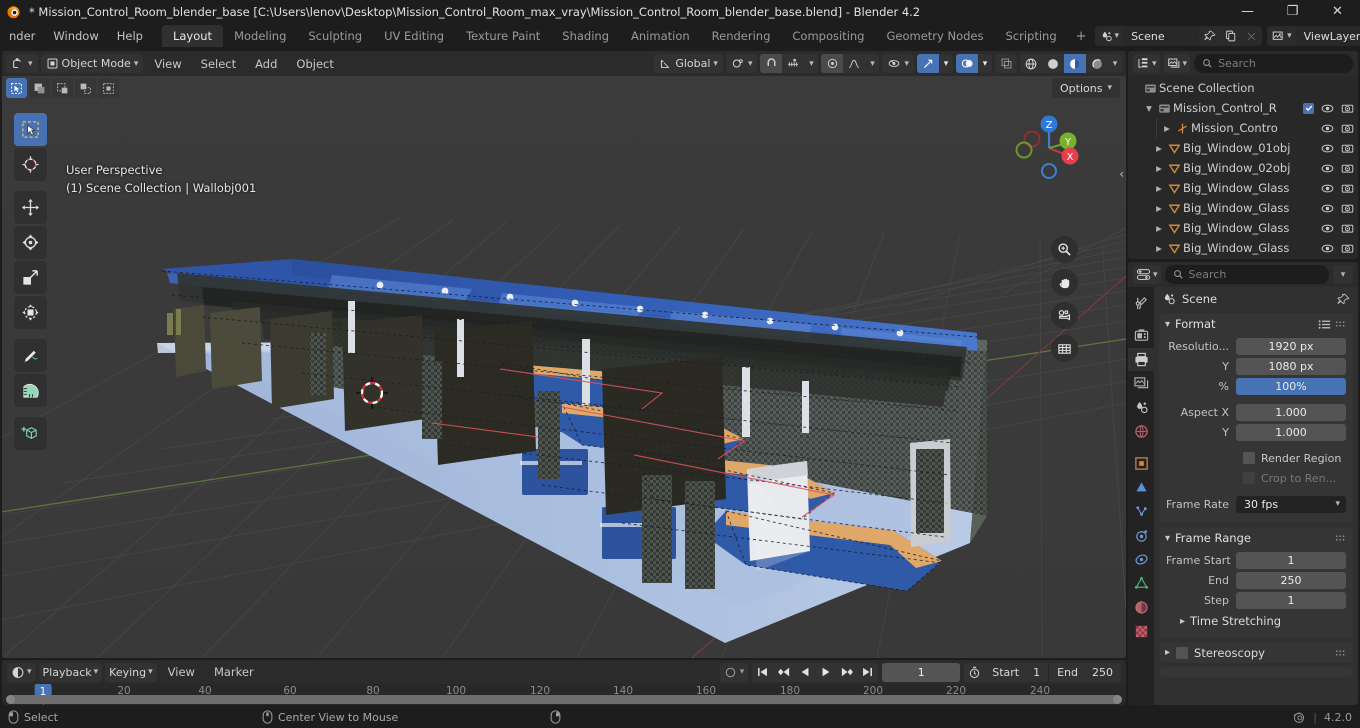  I want to click on overlays-group: ▾, so click(974, 63).